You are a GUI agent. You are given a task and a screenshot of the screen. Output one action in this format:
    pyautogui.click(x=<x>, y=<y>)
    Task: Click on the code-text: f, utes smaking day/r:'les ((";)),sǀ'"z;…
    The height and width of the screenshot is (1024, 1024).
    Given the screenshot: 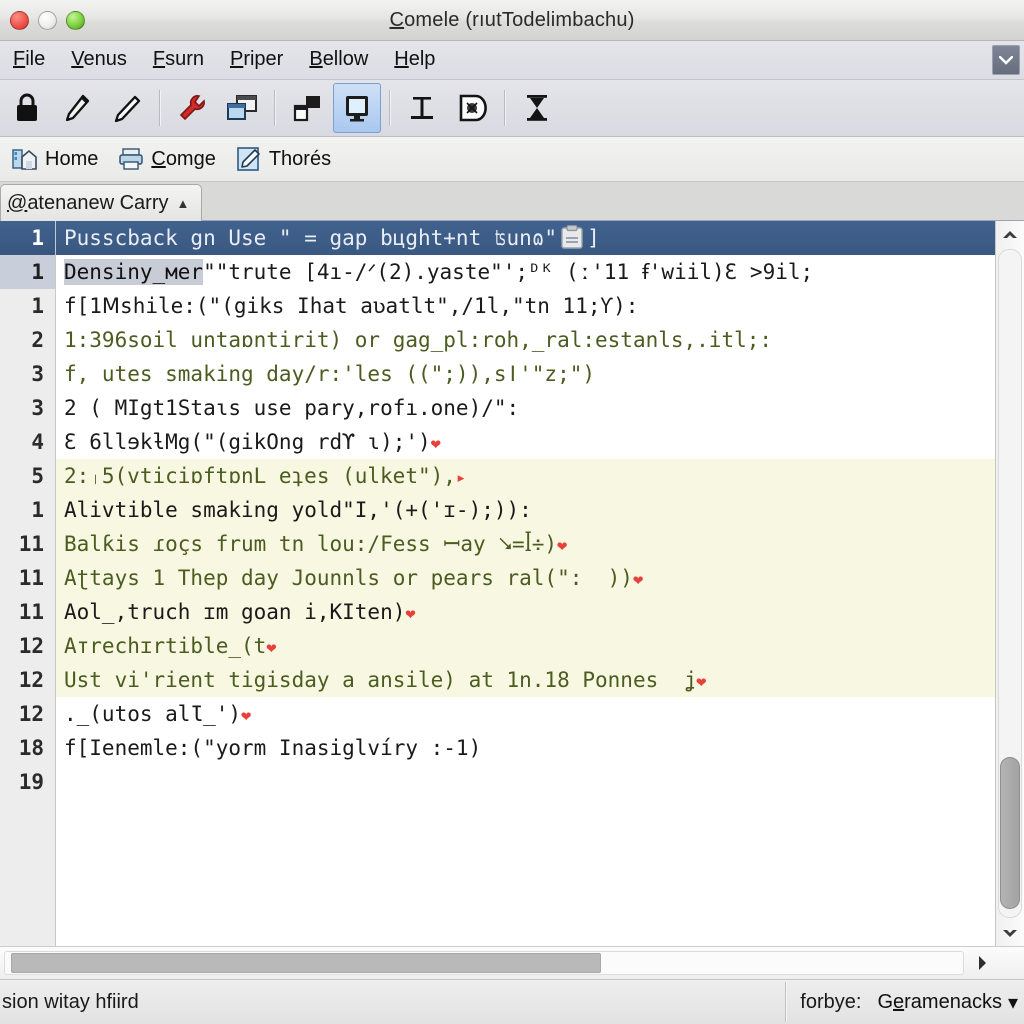 What is the action you would take?
    pyautogui.click(x=330, y=374)
    